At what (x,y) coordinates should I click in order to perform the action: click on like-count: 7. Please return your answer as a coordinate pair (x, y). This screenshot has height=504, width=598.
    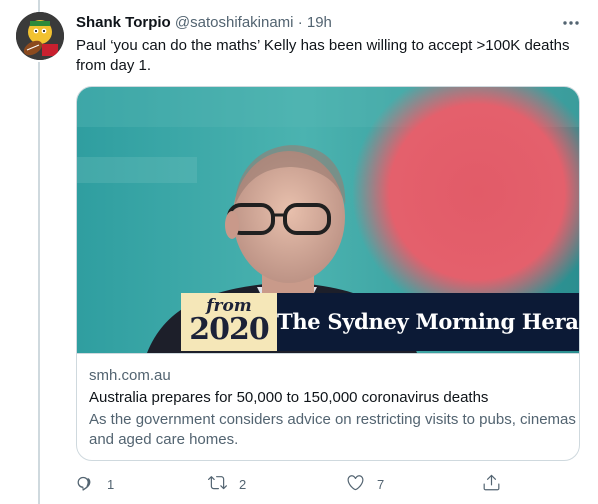
    Looking at the image, I should click on (381, 484).